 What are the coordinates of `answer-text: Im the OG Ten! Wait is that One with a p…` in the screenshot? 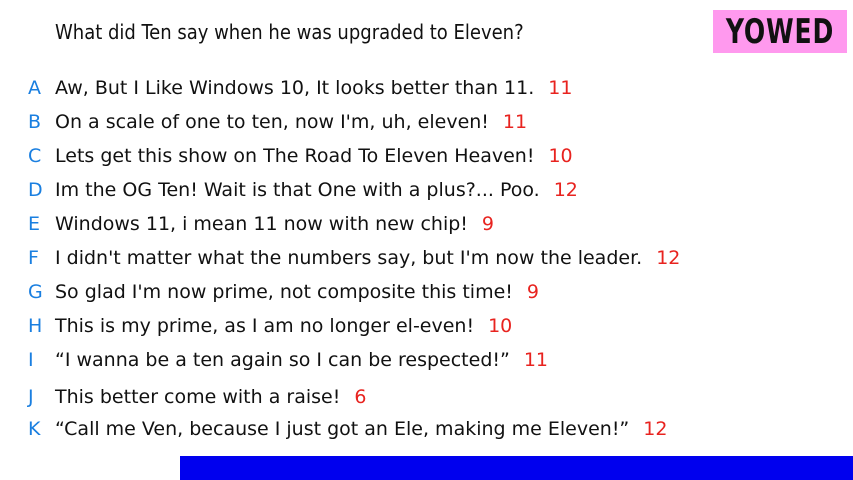 It's located at (297, 190).